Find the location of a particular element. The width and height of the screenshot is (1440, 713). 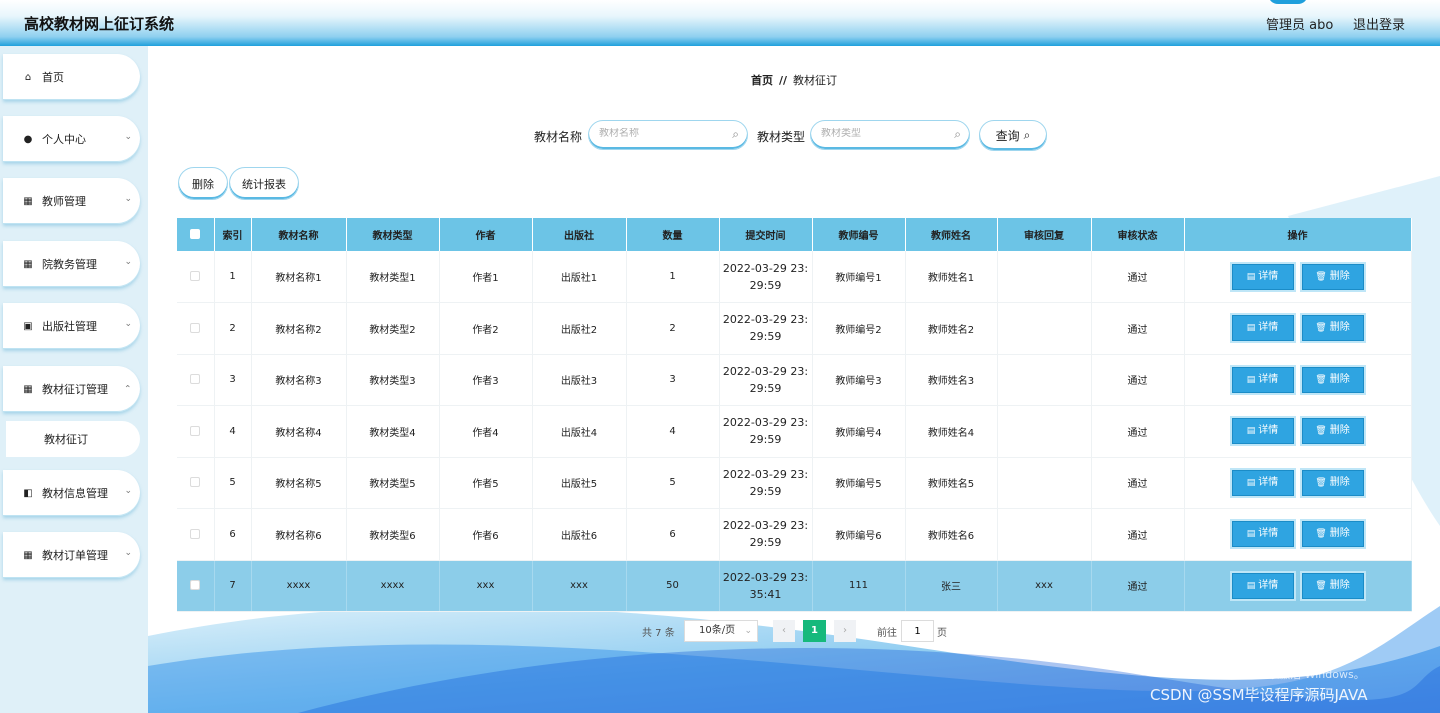

sidebar-item-label: 院教务管理 is located at coordinates (69, 264).